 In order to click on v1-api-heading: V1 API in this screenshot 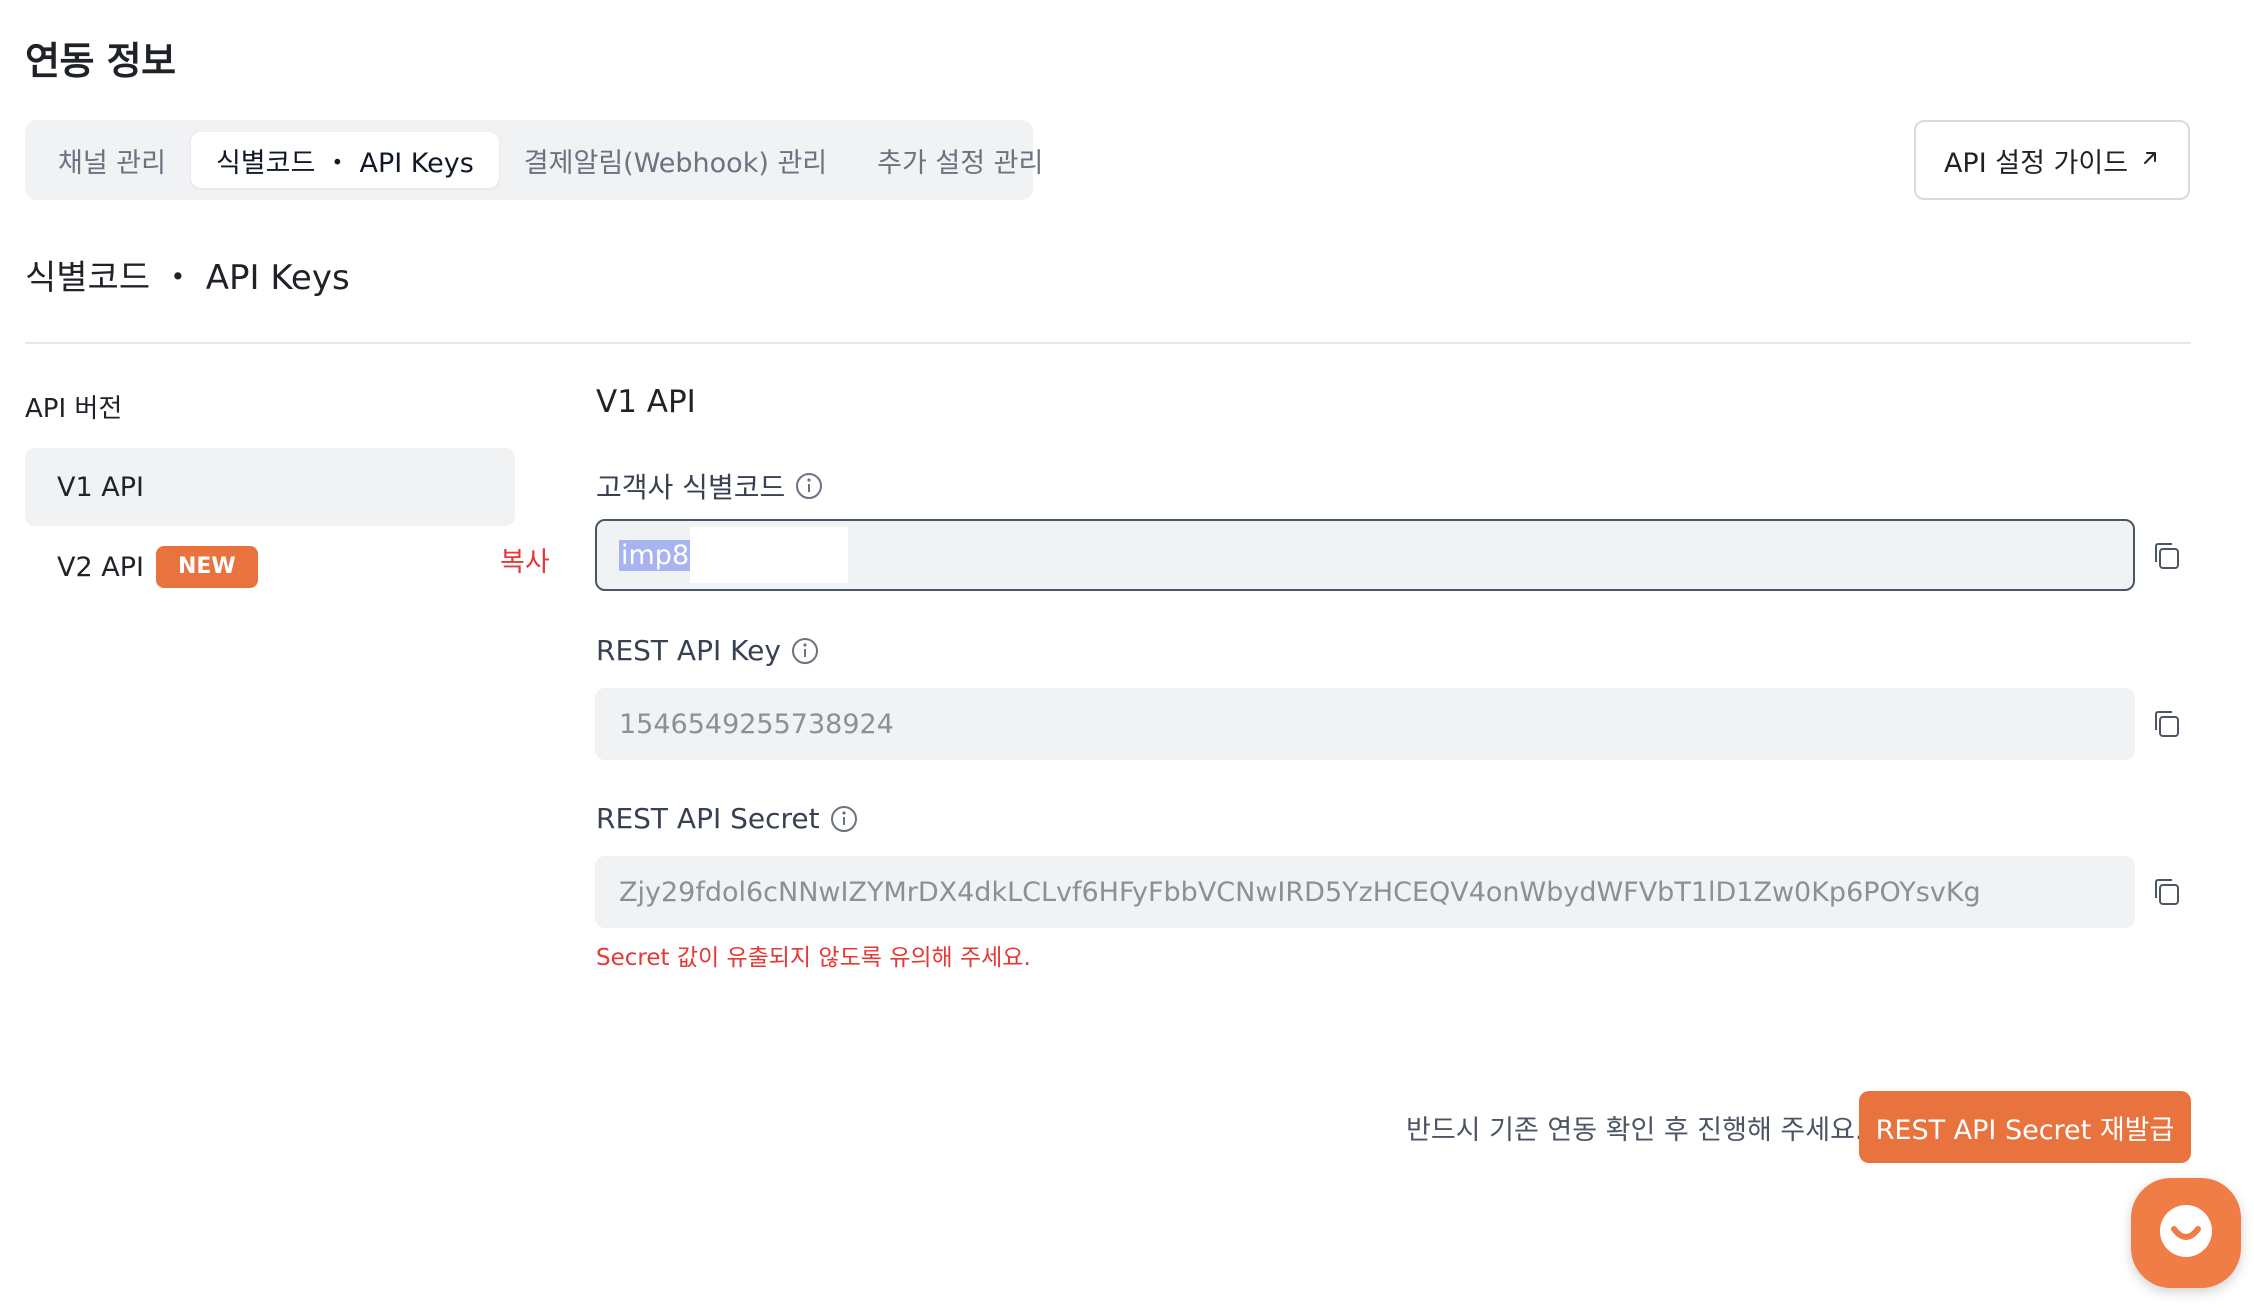, I will do `click(646, 402)`.